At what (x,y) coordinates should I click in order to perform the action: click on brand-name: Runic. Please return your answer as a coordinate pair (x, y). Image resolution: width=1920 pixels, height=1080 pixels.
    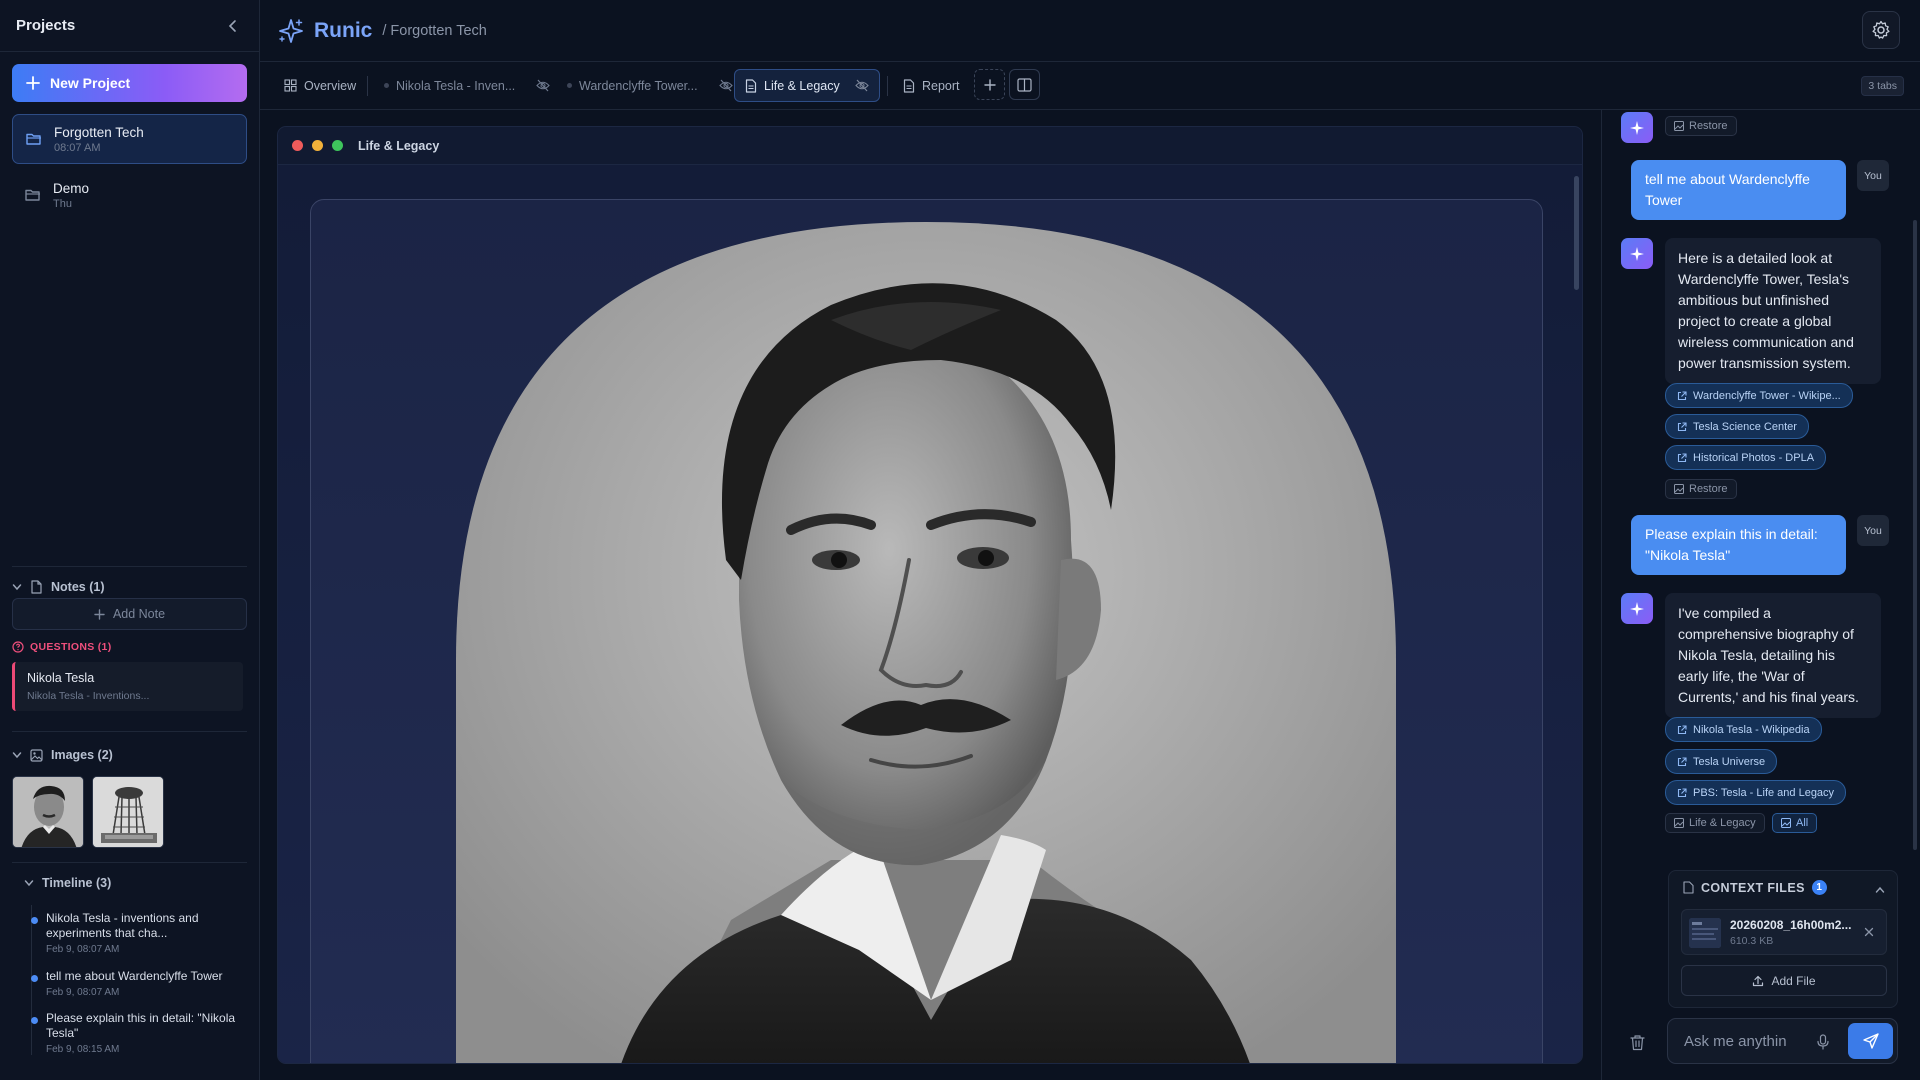
    Looking at the image, I should click on (343, 31).